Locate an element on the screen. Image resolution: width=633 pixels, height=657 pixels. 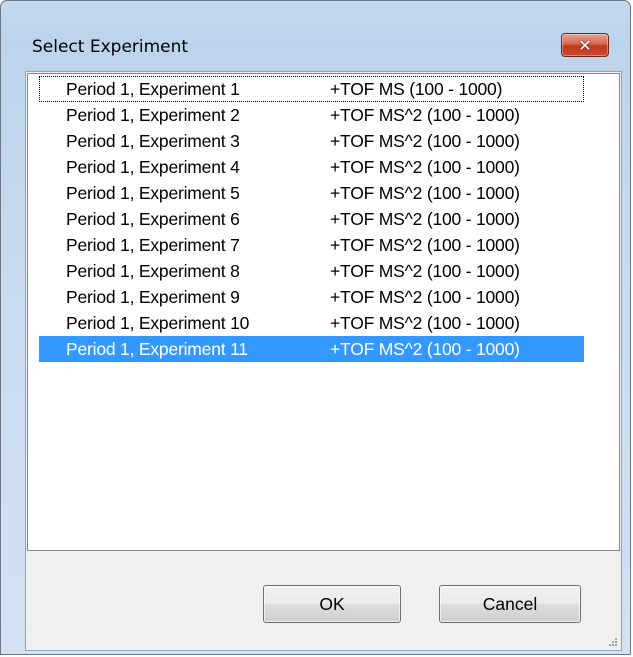
experiment-name: Period 1, Experiment 4 is located at coordinates (153, 167).